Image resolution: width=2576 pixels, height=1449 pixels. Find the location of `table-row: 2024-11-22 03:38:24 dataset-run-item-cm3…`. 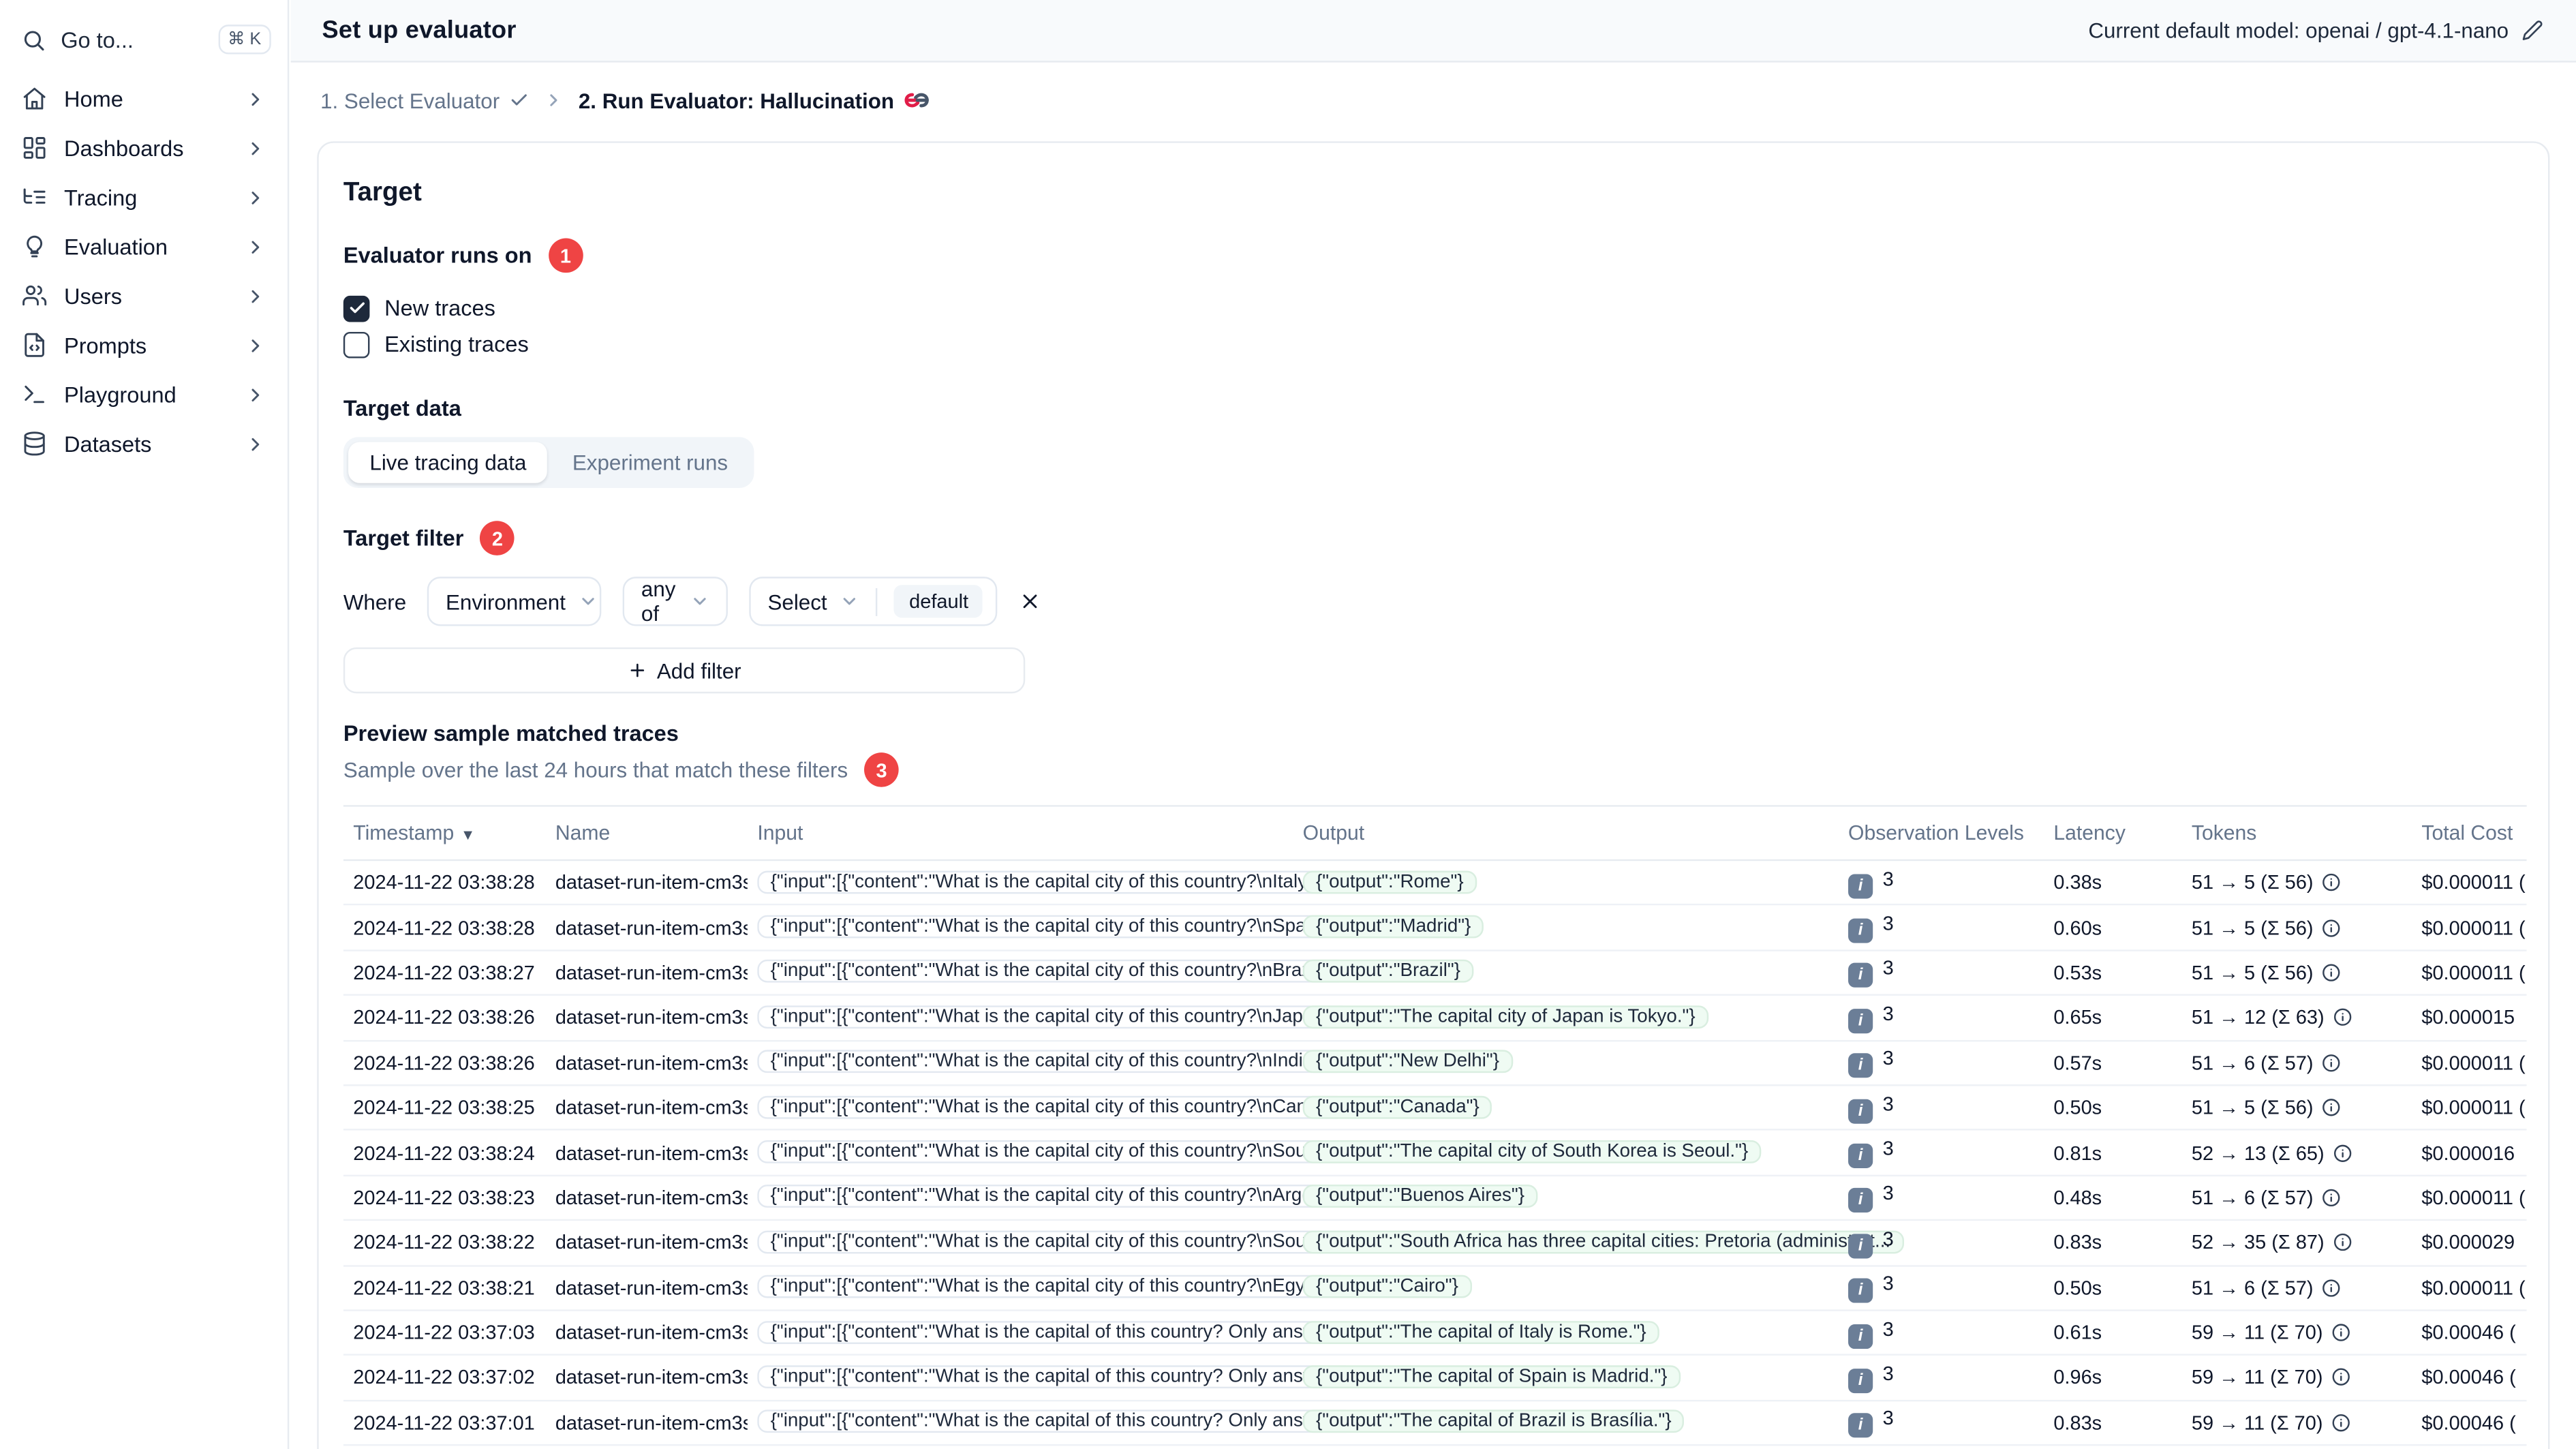

table-row: 2024-11-22 03:38:24 dataset-run-item-cm3… is located at coordinates (1435, 1153).